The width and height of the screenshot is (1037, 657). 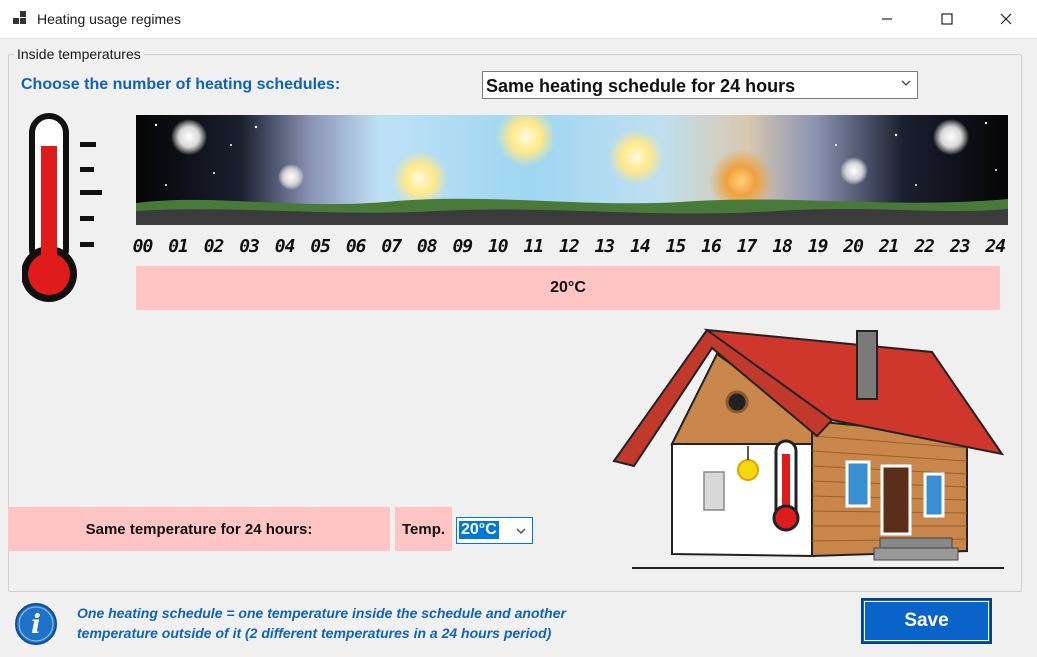 I want to click on svg-text: i, so click(x=36, y=625).